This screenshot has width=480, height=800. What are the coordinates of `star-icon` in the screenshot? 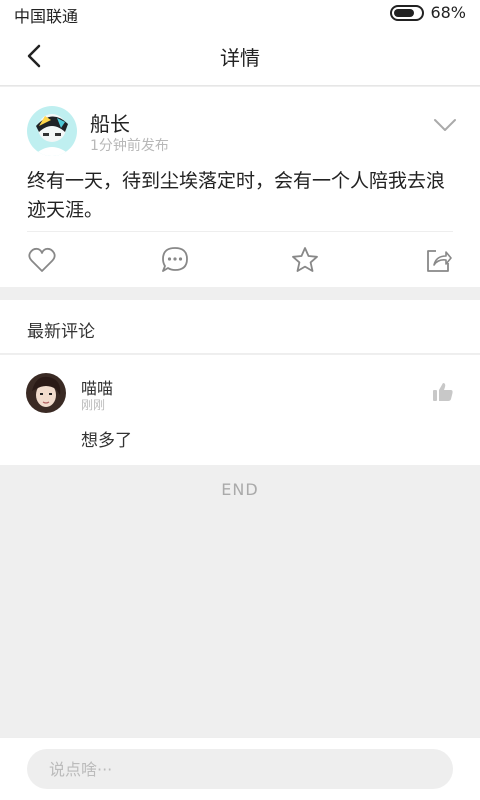 It's located at (305, 260).